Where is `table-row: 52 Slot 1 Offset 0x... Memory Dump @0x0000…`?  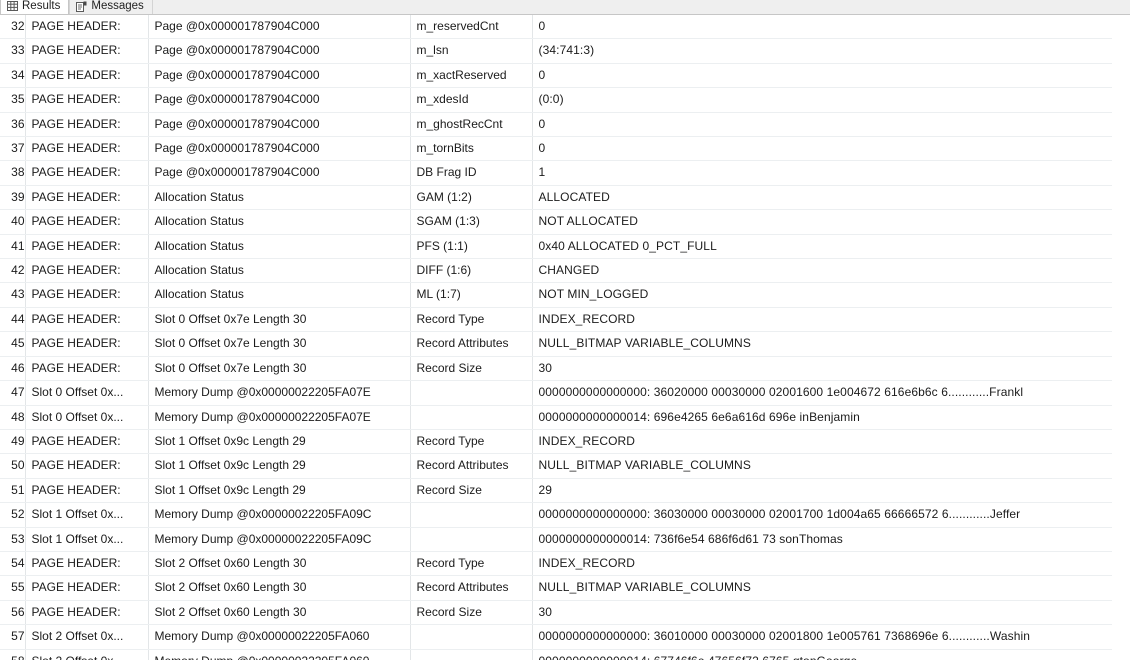 table-row: 52 Slot 1 Offset 0x... Memory Dump @0x0000… is located at coordinates (556, 515).